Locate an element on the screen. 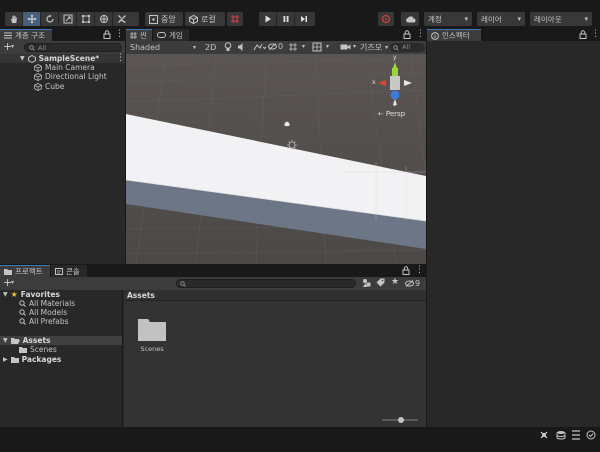 The width and height of the screenshot is (600, 452). hierarchy-item-main-camera: Main Camera is located at coordinates (64, 67).